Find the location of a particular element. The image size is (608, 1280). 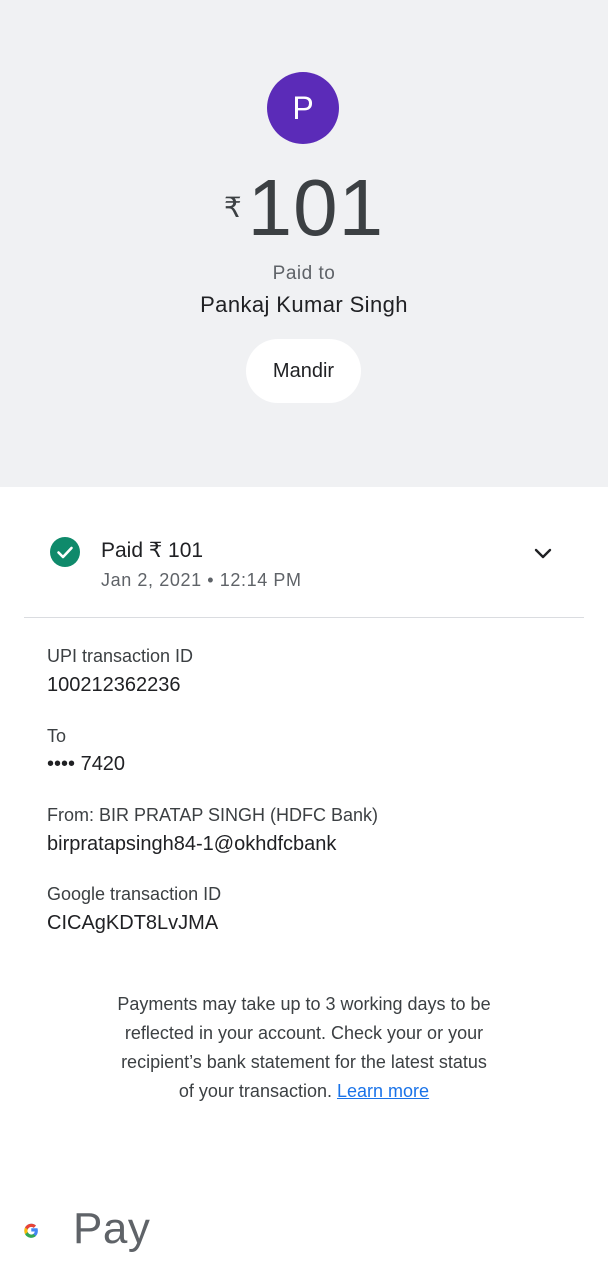

google-pay-wordmark: Pay is located at coordinates (112, 1228).